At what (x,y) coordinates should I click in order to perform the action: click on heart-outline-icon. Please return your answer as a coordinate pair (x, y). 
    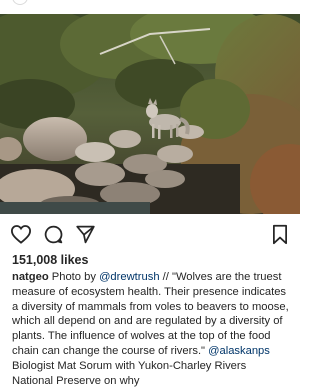
    Looking at the image, I should click on (21, 234).